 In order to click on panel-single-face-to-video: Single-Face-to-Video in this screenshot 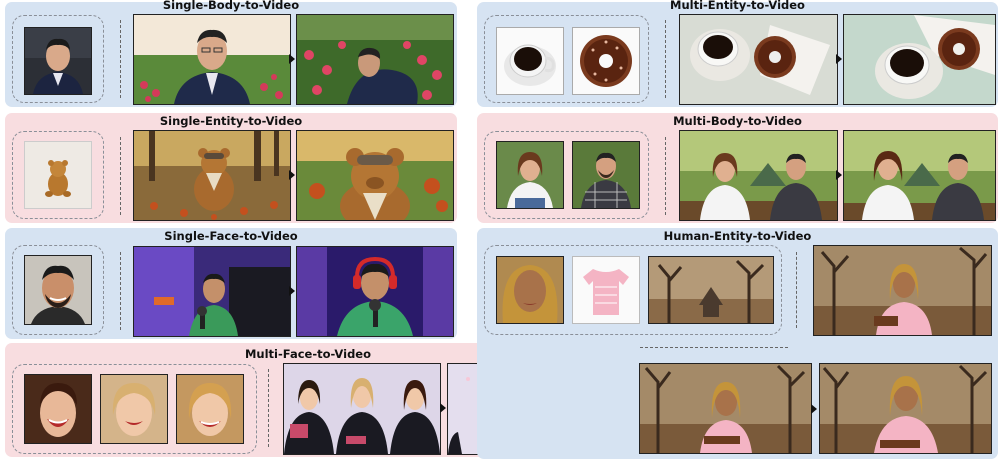, I will do `click(231, 283)`.